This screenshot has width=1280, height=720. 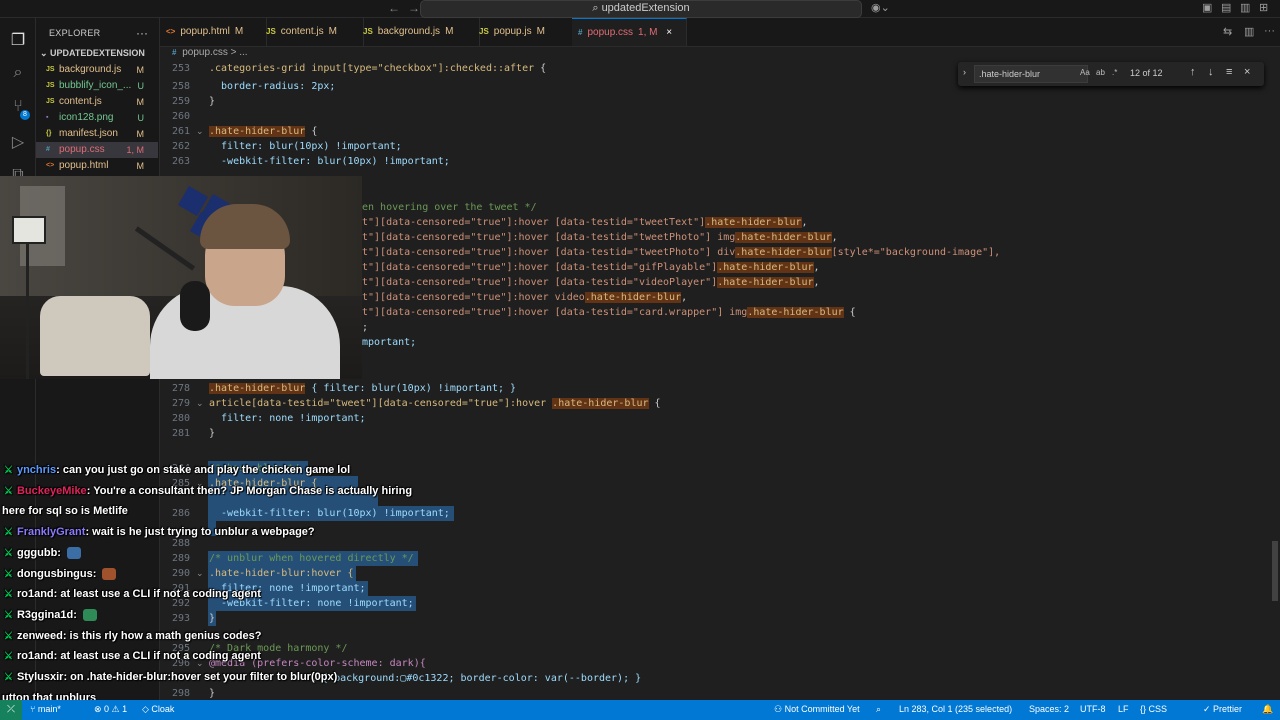 What do you see at coordinates (1249, 31) in the screenshot?
I see `split-editor-icon: ▥` at bounding box center [1249, 31].